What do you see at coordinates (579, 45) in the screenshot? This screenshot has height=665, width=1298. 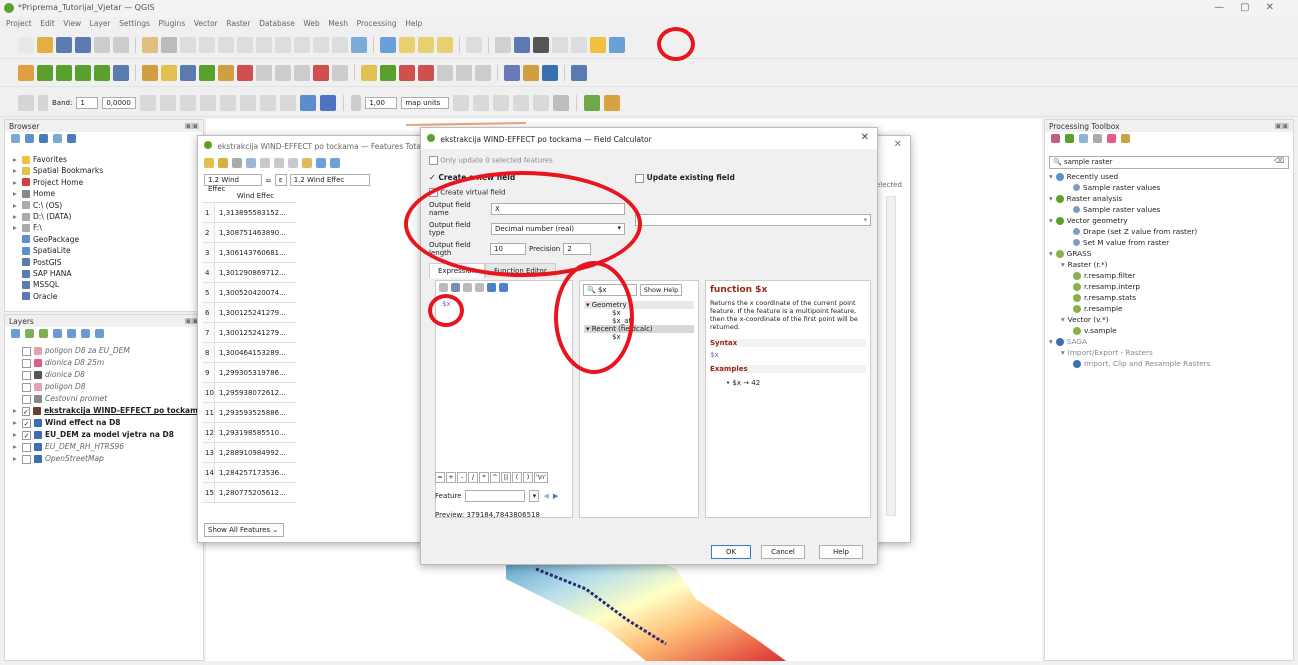 I see `ruler-icon` at bounding box center [579, 45].